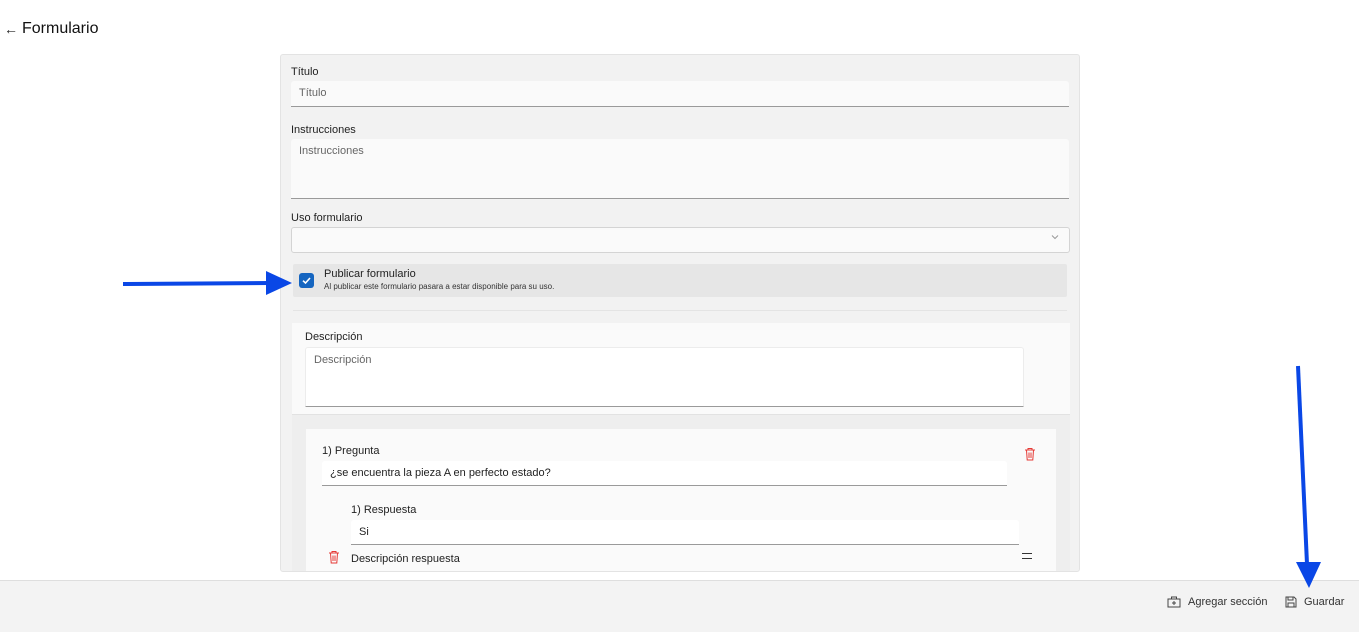 Image resolution: width=1359 pixels, height=632 pixels. Describe the element at coordinates (207, 283) in the screenshot. I see `arrow-right-icon` at that location.